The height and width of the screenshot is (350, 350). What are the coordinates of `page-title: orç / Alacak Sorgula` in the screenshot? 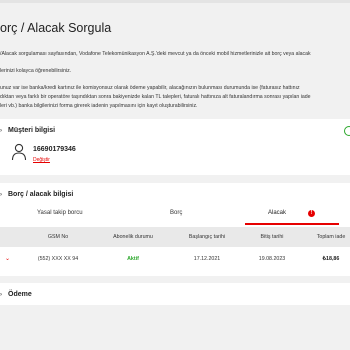 It's located at (56, 28).